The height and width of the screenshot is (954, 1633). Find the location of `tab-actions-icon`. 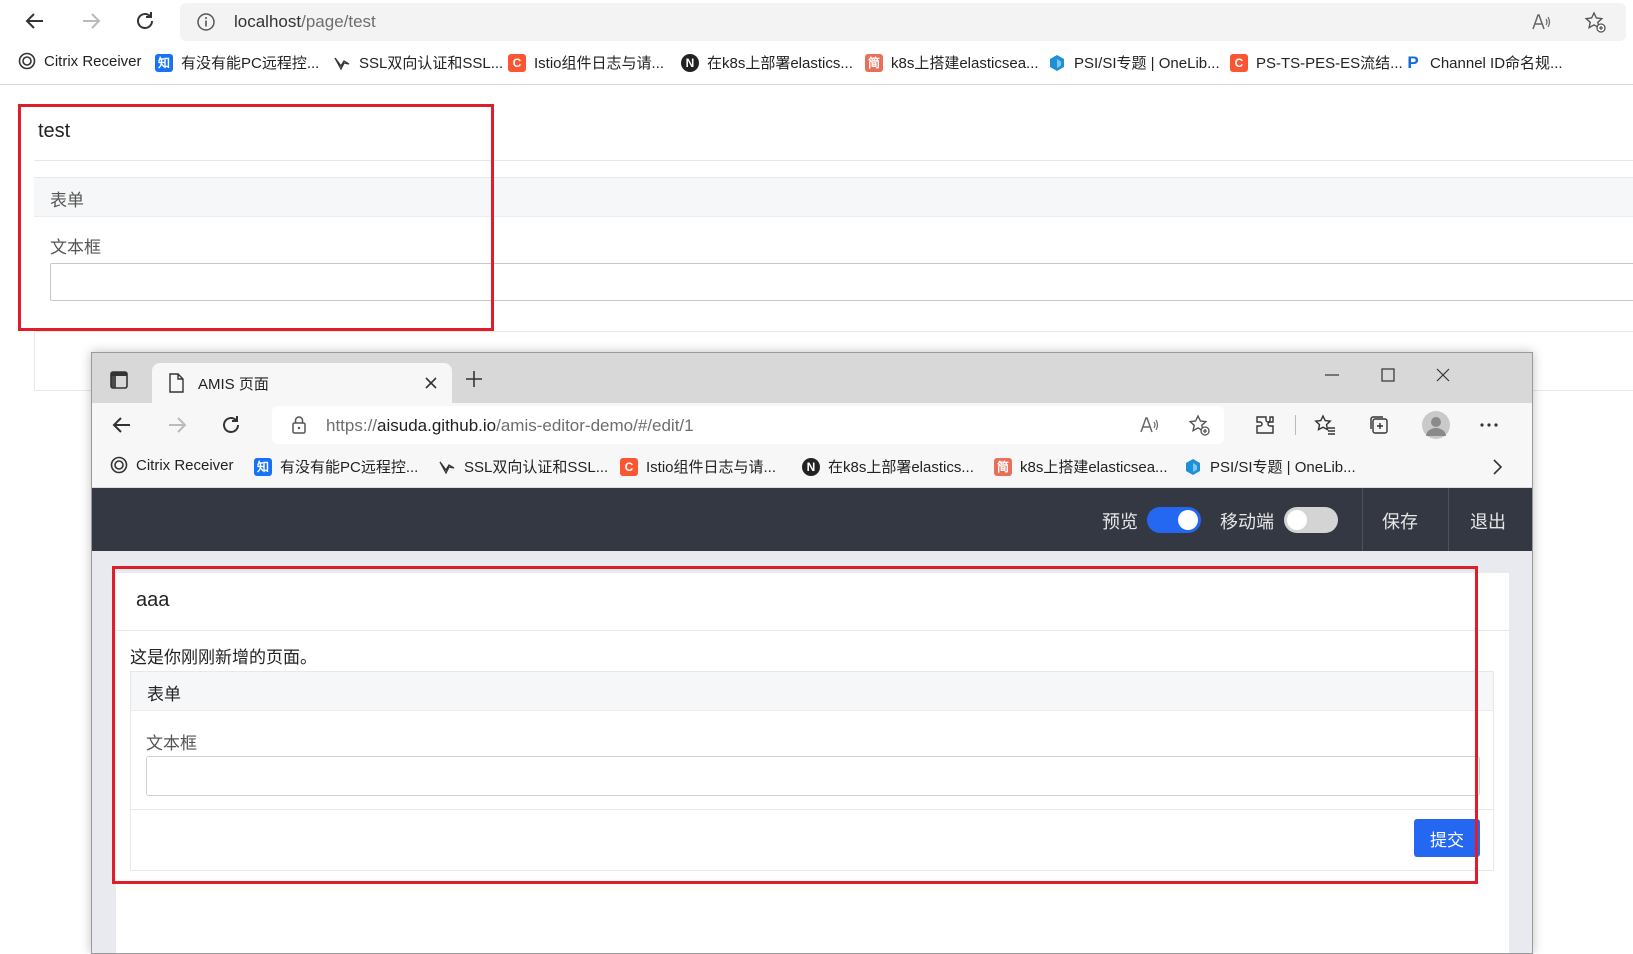

tab-actions-icon is located at coordinates (119, 382).